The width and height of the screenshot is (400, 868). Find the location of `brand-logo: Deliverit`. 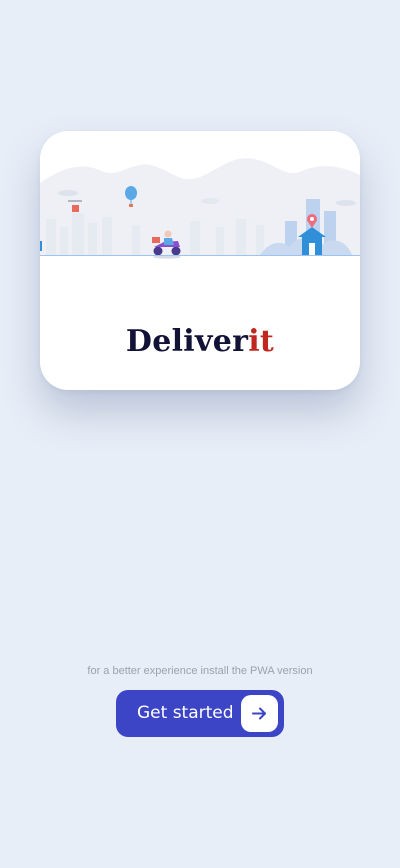

brand-logo: Deliverit is located at coordinates (200, 342).